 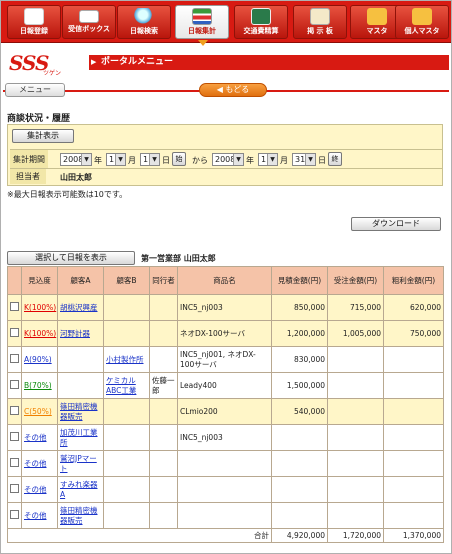 I want to click on customer-b-link: 小村製作所, so click(x=125, y=359).